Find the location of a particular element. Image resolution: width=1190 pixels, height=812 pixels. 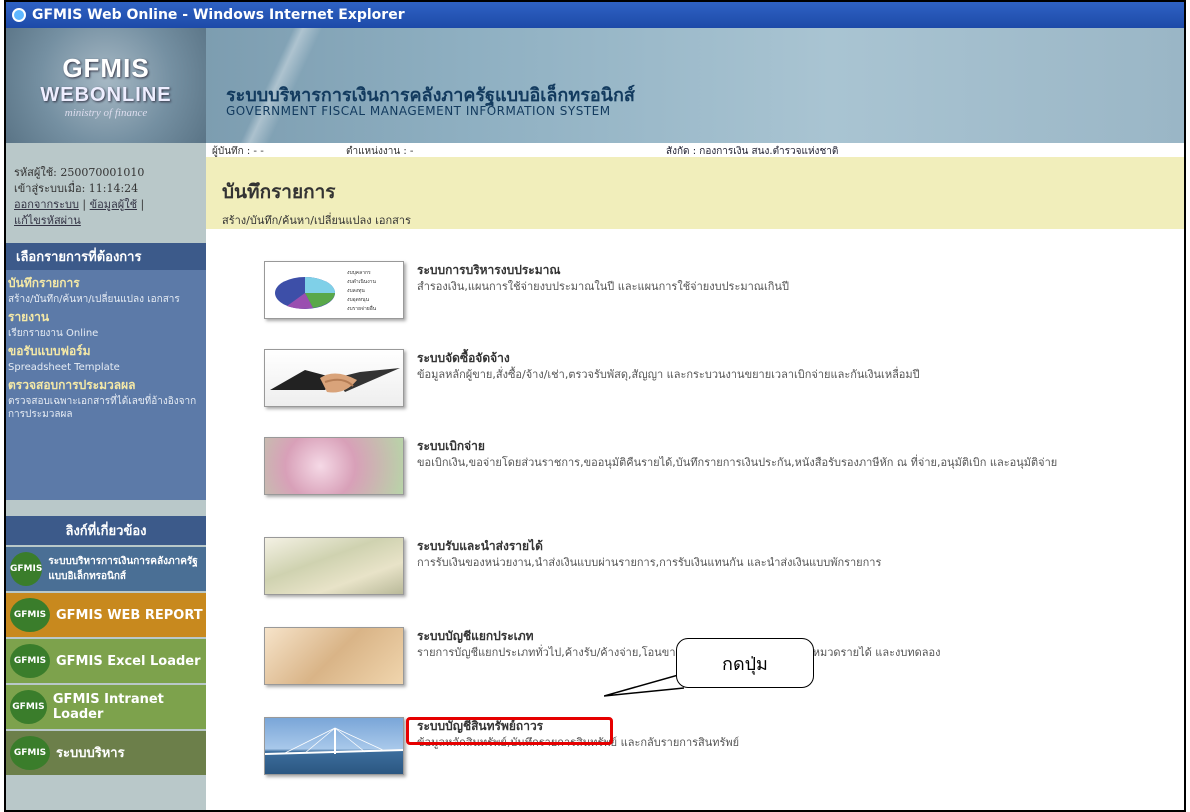

bridge-thumbnail is located at coordinates (334, 746).